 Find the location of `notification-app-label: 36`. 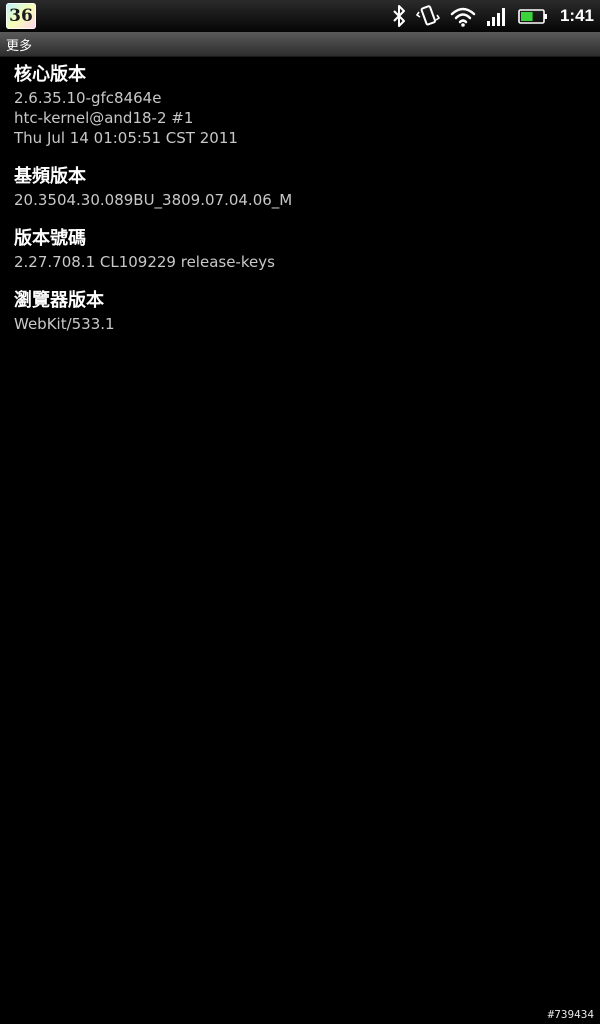

notification-app-label: 36 is located at coordinates (21, 16).